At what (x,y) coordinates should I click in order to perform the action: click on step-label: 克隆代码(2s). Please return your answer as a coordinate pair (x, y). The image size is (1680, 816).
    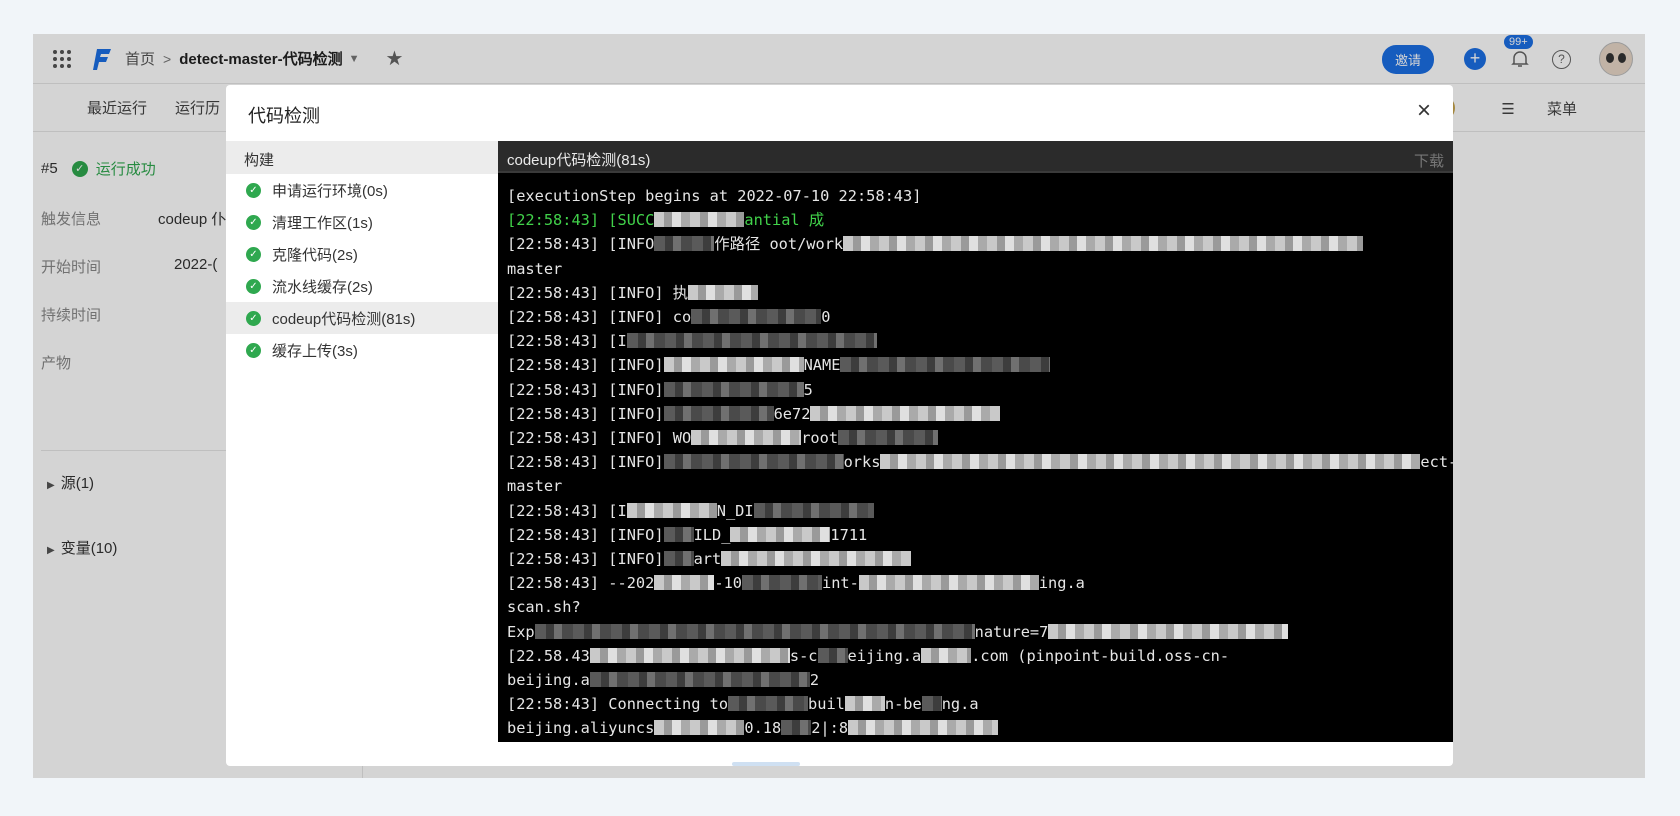
    Looking at the image, I should click on (315, 255).